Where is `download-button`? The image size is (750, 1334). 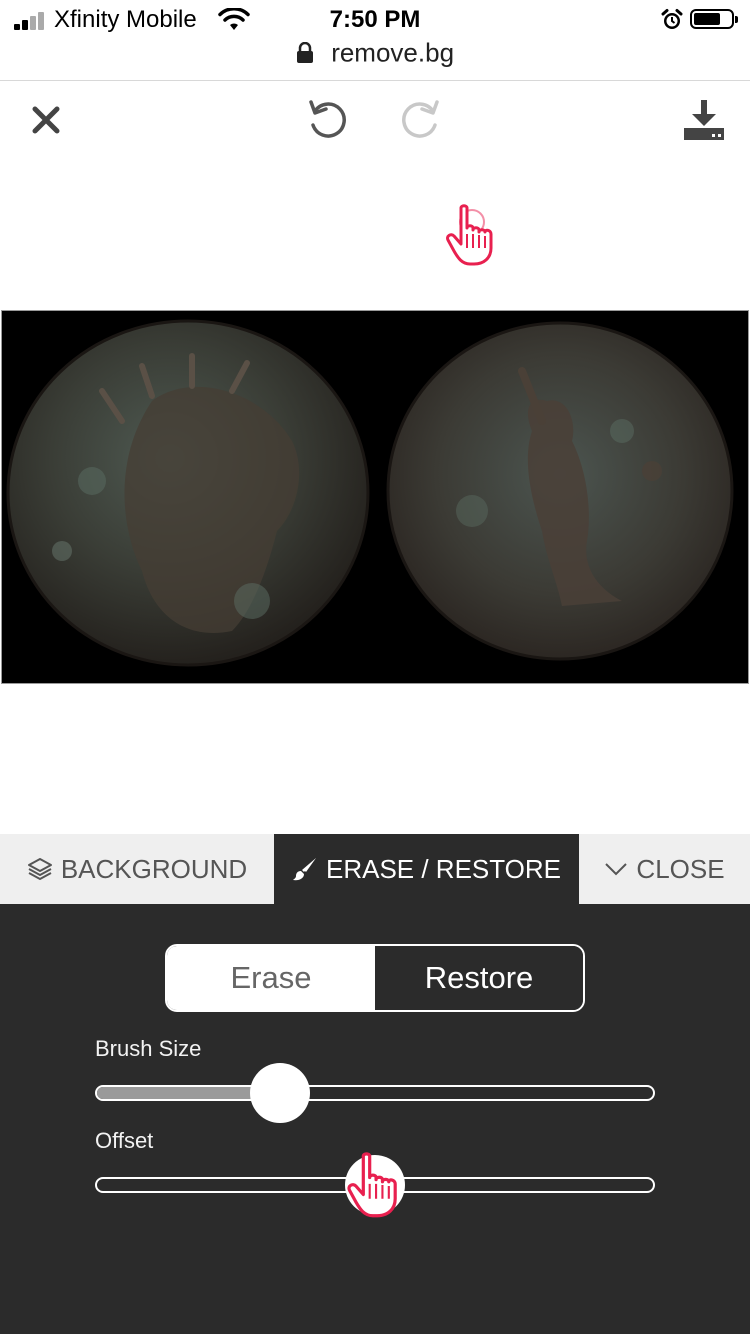
download-button is located at coordinates (704, 120).